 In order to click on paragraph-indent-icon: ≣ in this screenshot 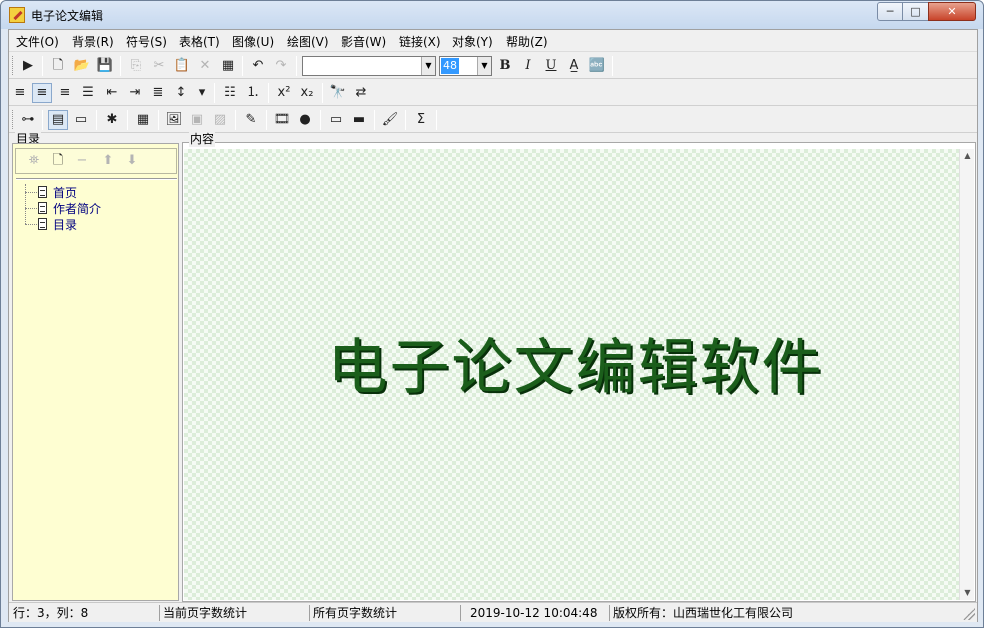, I will do `click(158, 93)`.